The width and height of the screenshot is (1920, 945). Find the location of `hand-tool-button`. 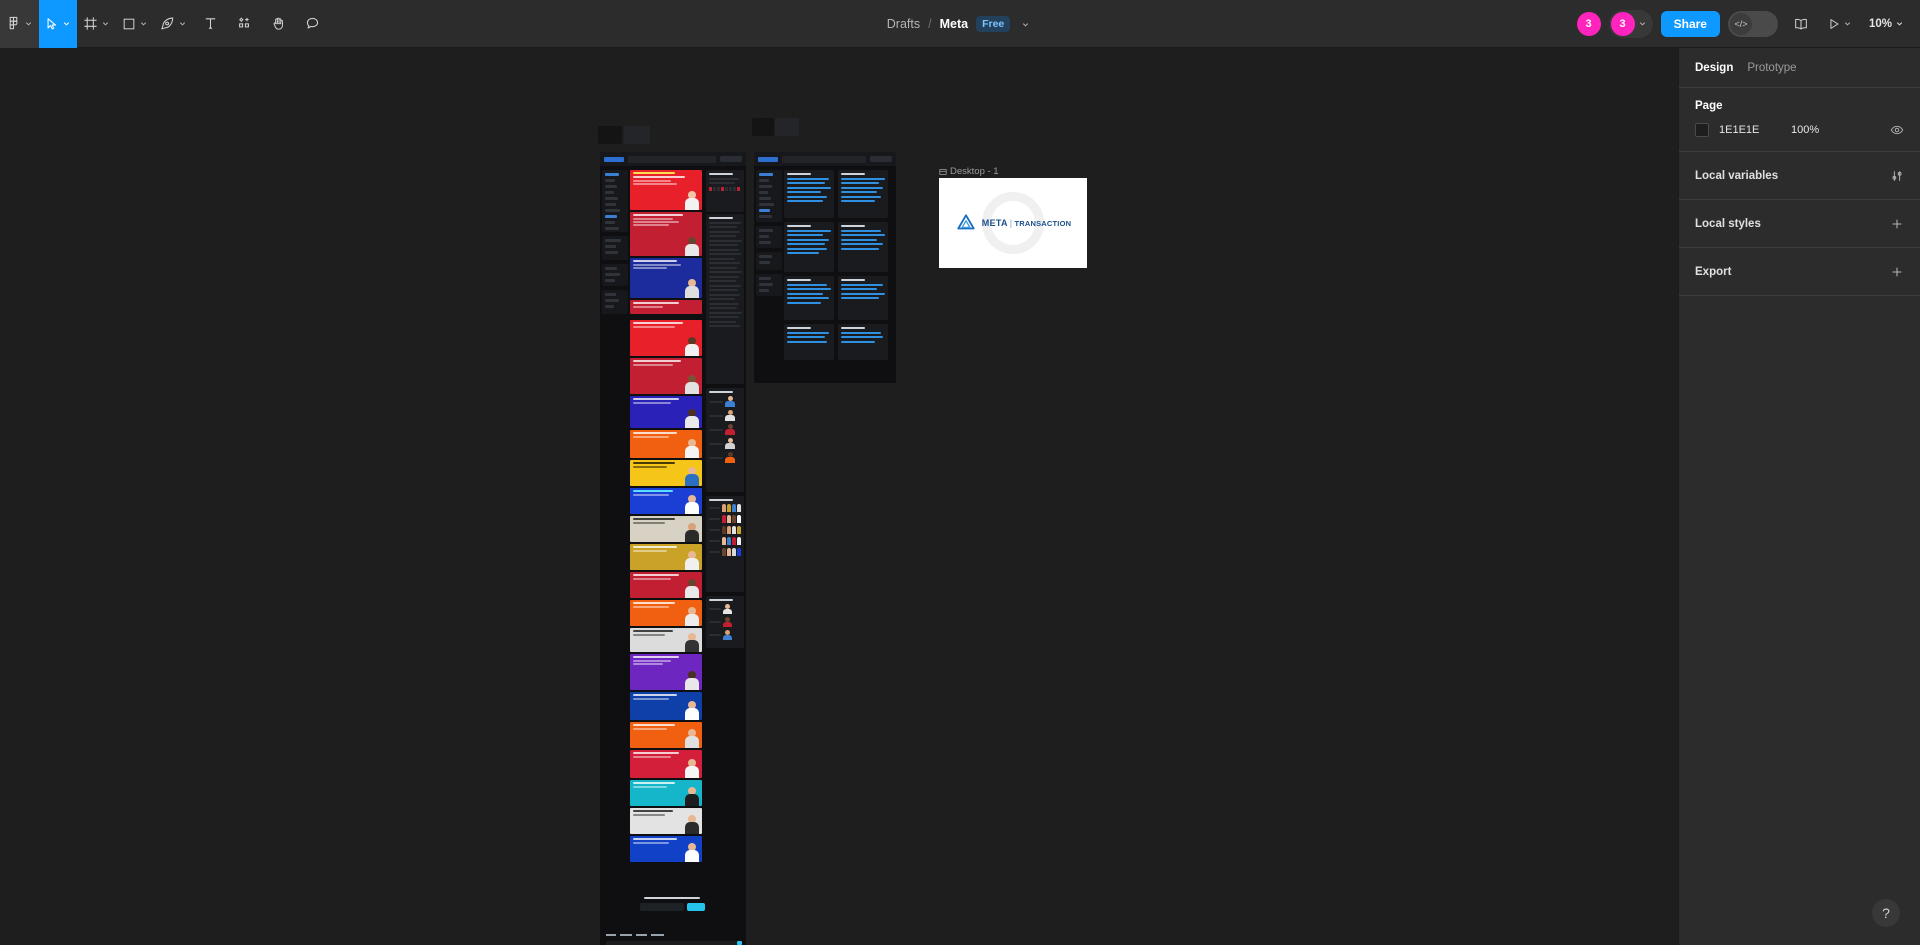

hand-tool-button is located at coordinates (278, 24).